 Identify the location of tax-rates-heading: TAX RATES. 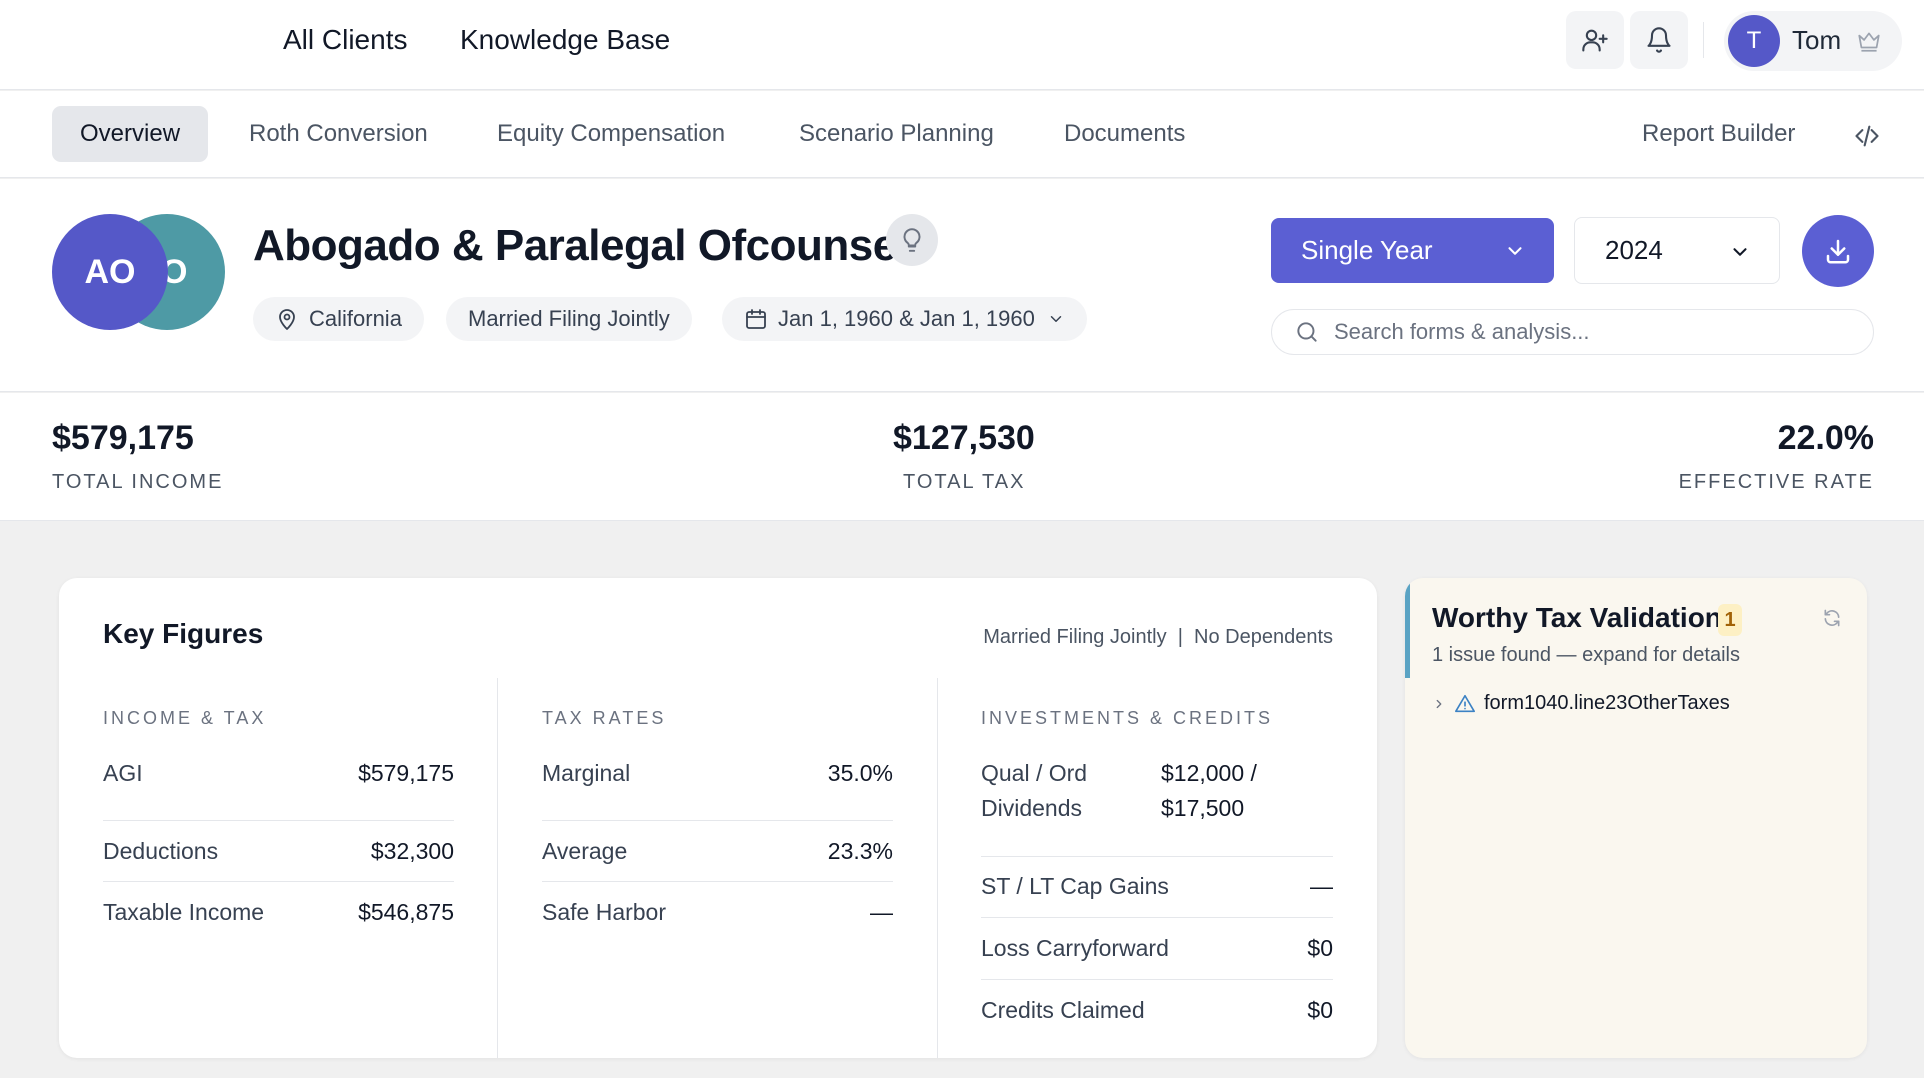
(604, 718).